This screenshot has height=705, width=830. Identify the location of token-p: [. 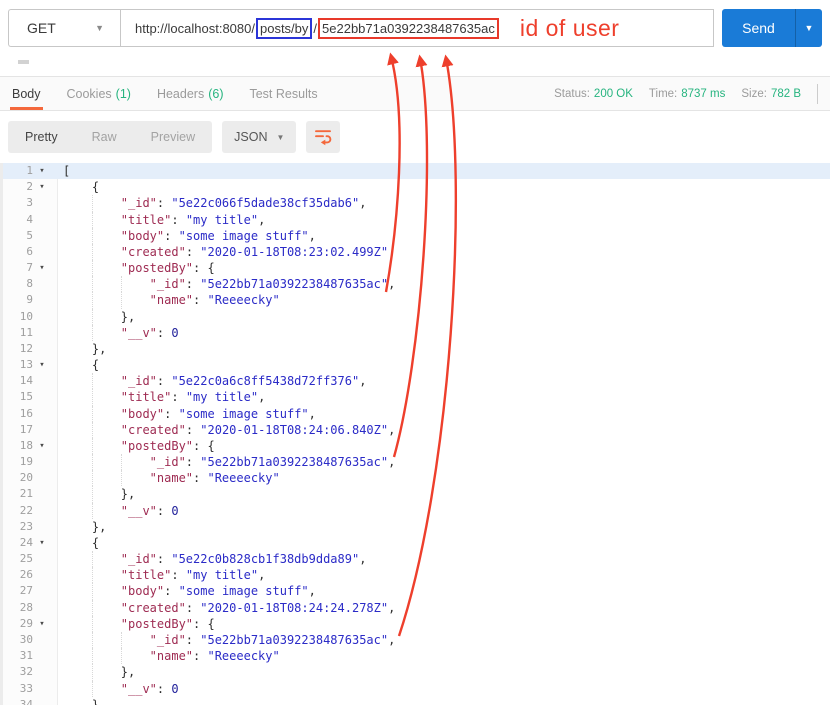
(67, 171).